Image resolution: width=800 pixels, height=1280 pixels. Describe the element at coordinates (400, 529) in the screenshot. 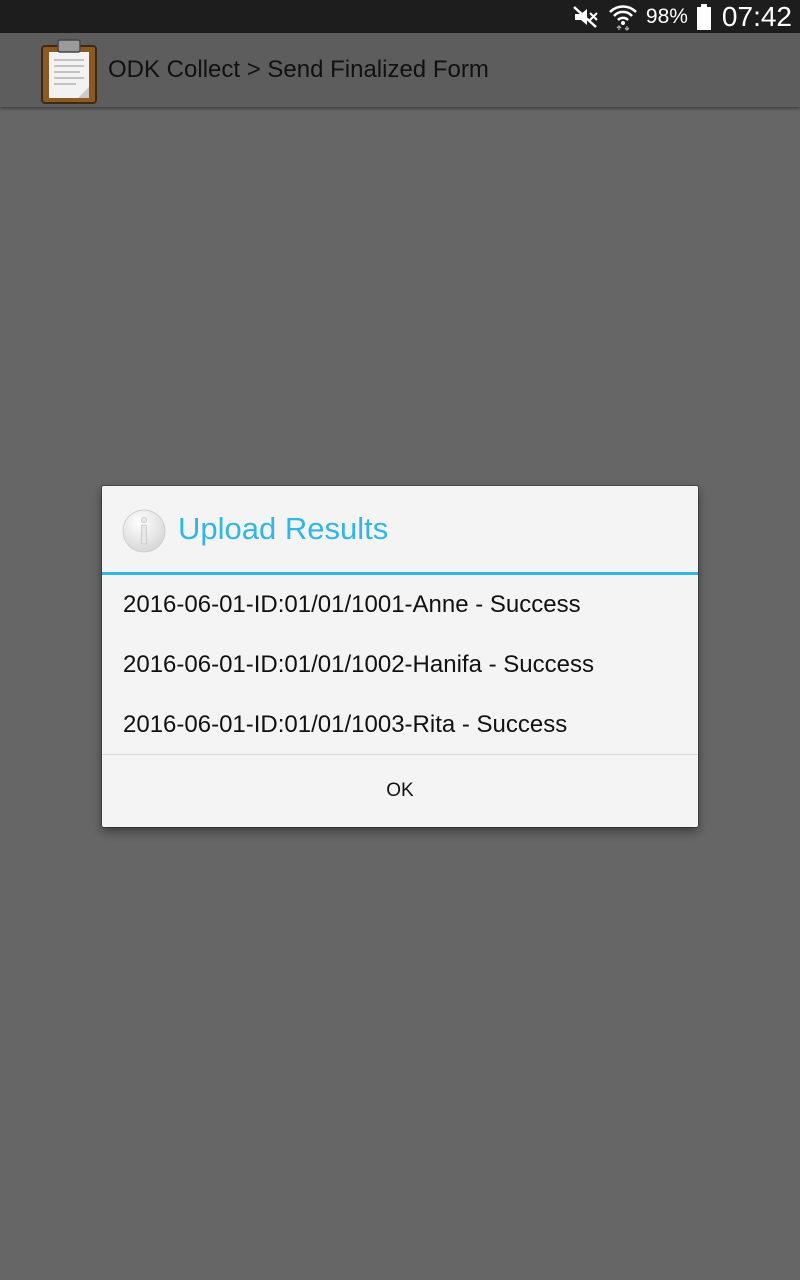

I see `dialog-header: Upload Results` at that location.